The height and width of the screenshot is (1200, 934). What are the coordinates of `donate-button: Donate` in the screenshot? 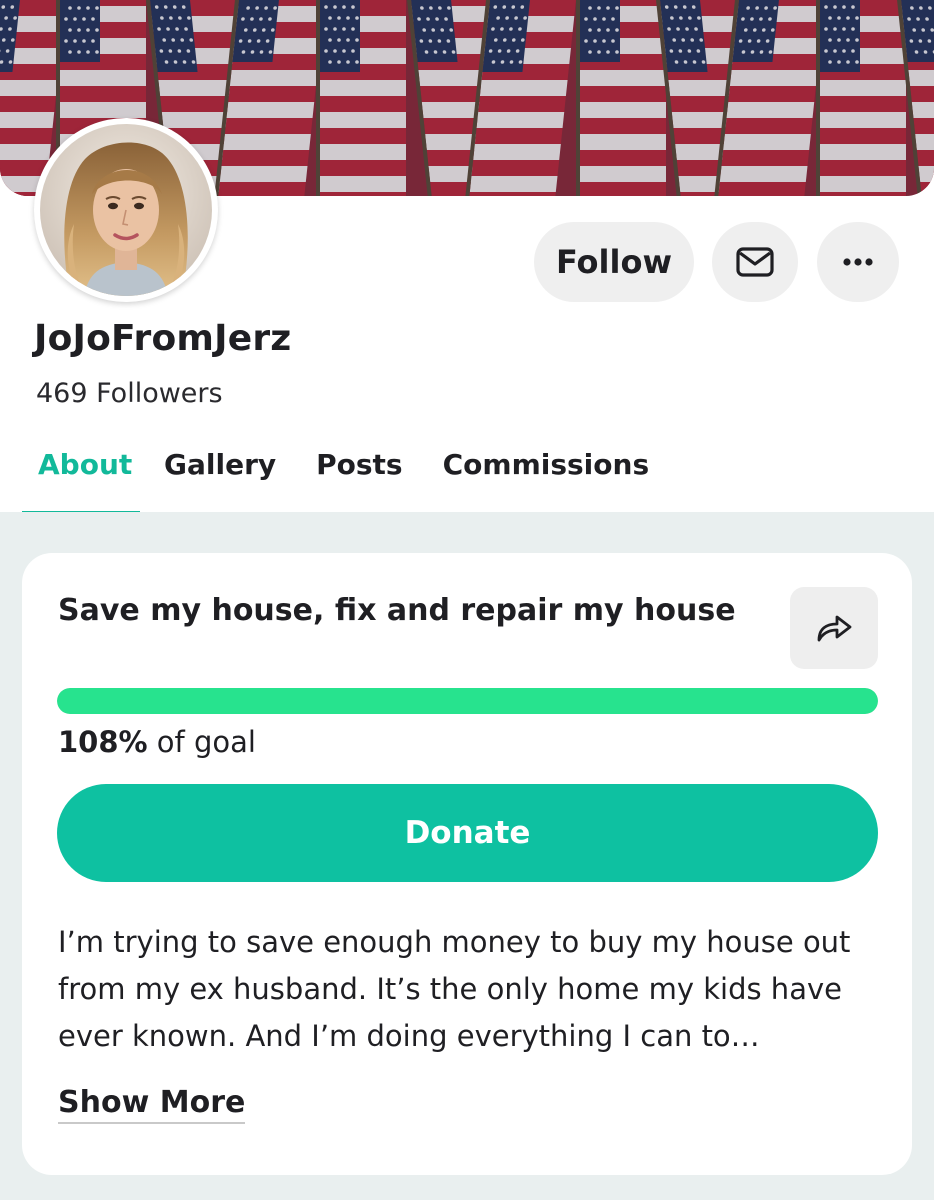 It's located at (467, 833).